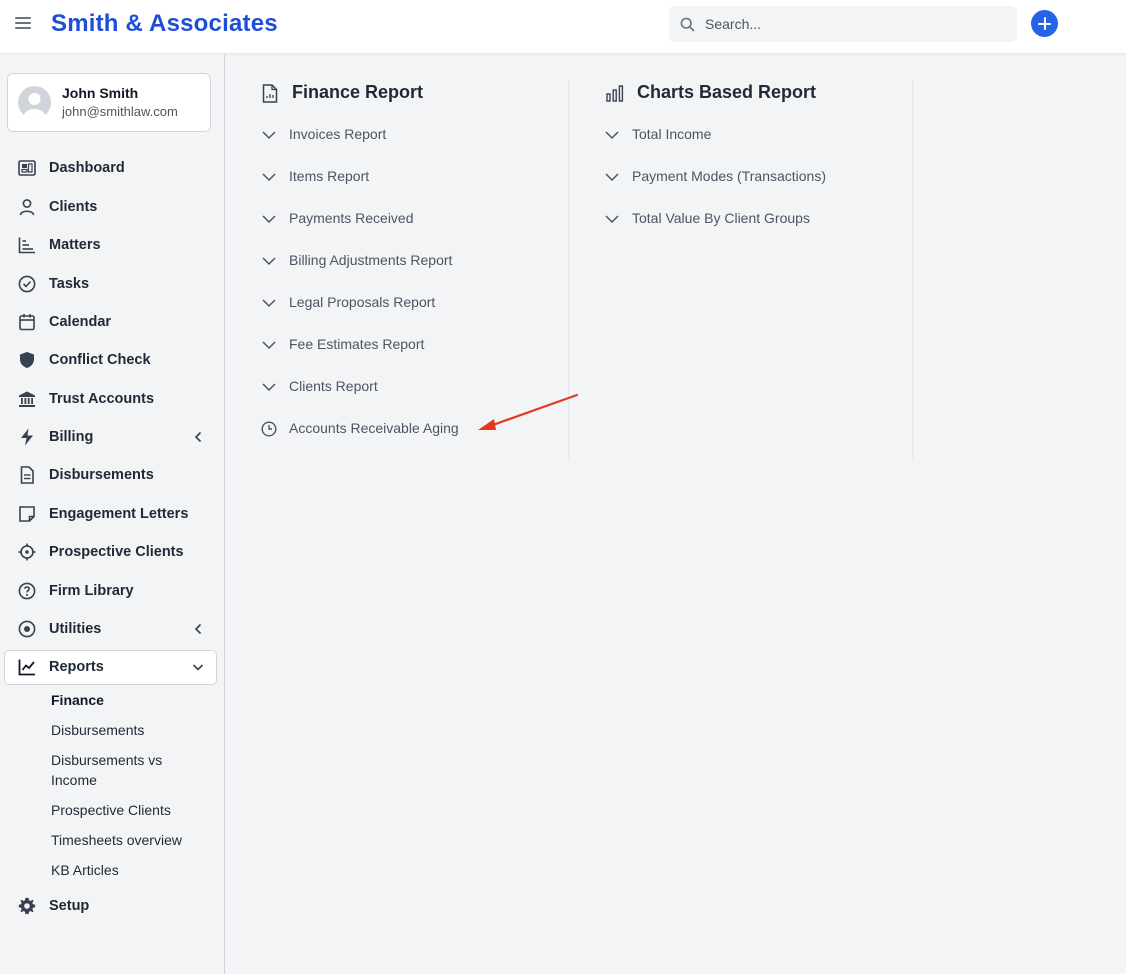  Describe the element at coordinates (97, 730) in the screenshot. I see `submenu-item-disbursements: Disbursements` at that location.